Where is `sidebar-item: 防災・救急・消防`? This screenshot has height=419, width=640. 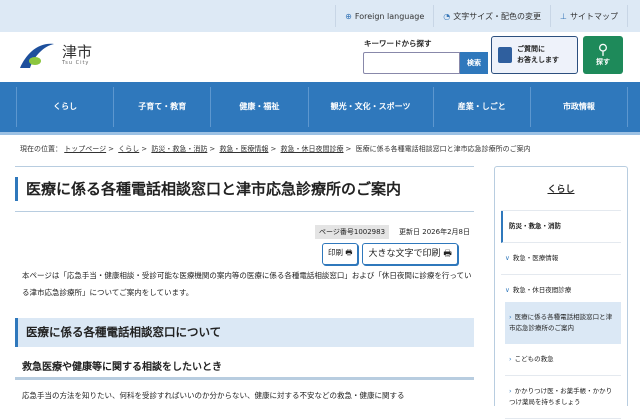
sidebar-item: 防災・救急・消防 is located at coordinates (561, 227).